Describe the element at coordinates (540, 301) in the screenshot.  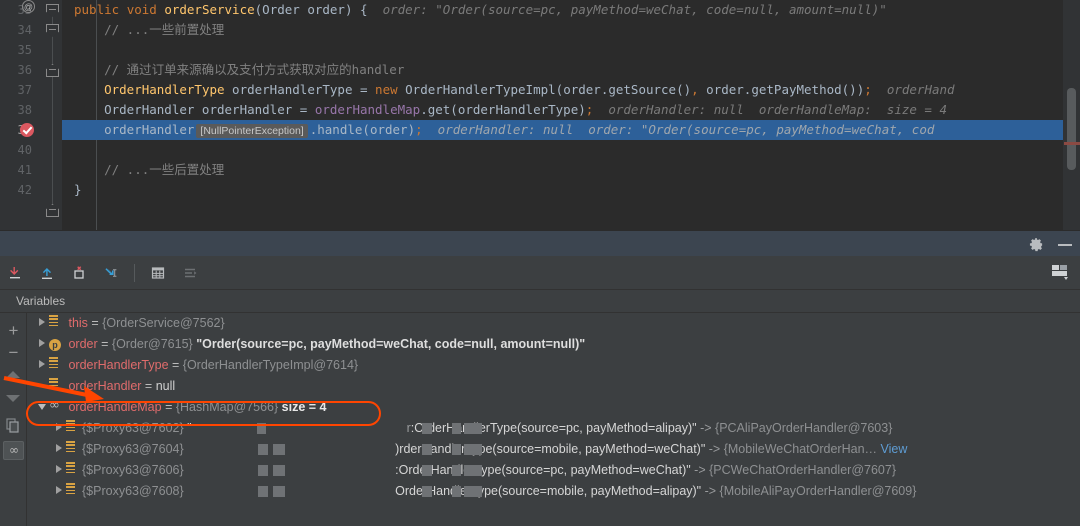
I see `variables-tabbar: Variables` at that location.